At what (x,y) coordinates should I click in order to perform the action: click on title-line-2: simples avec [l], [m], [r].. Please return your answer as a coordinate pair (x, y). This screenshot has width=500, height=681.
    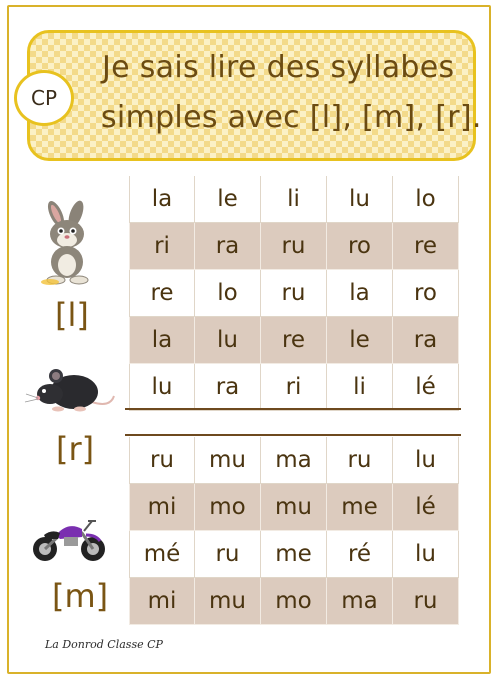
    Looking at the image, I should click on (291, 117).